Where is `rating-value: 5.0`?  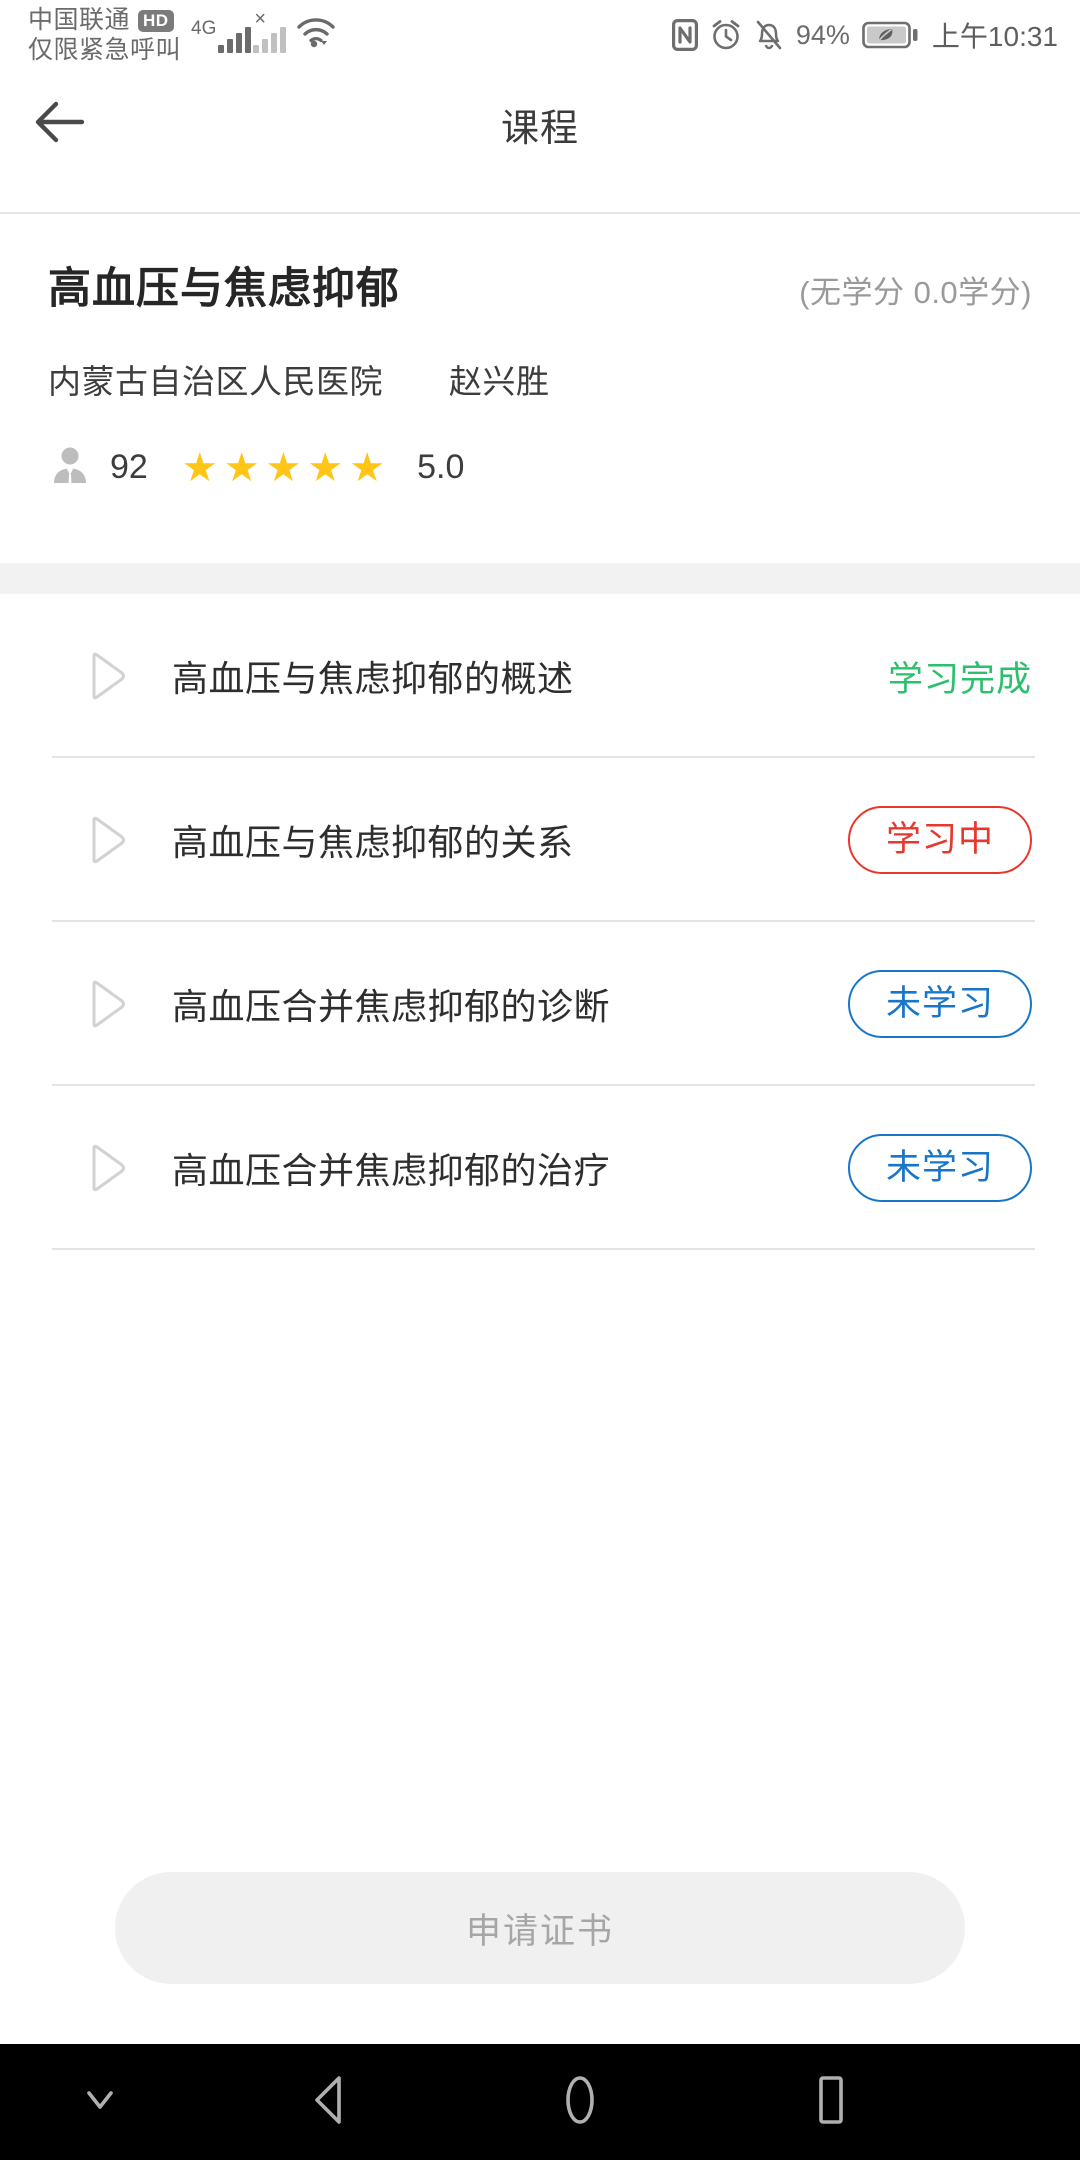 rating-value: 5.0 is located at coordinates (441, 467).